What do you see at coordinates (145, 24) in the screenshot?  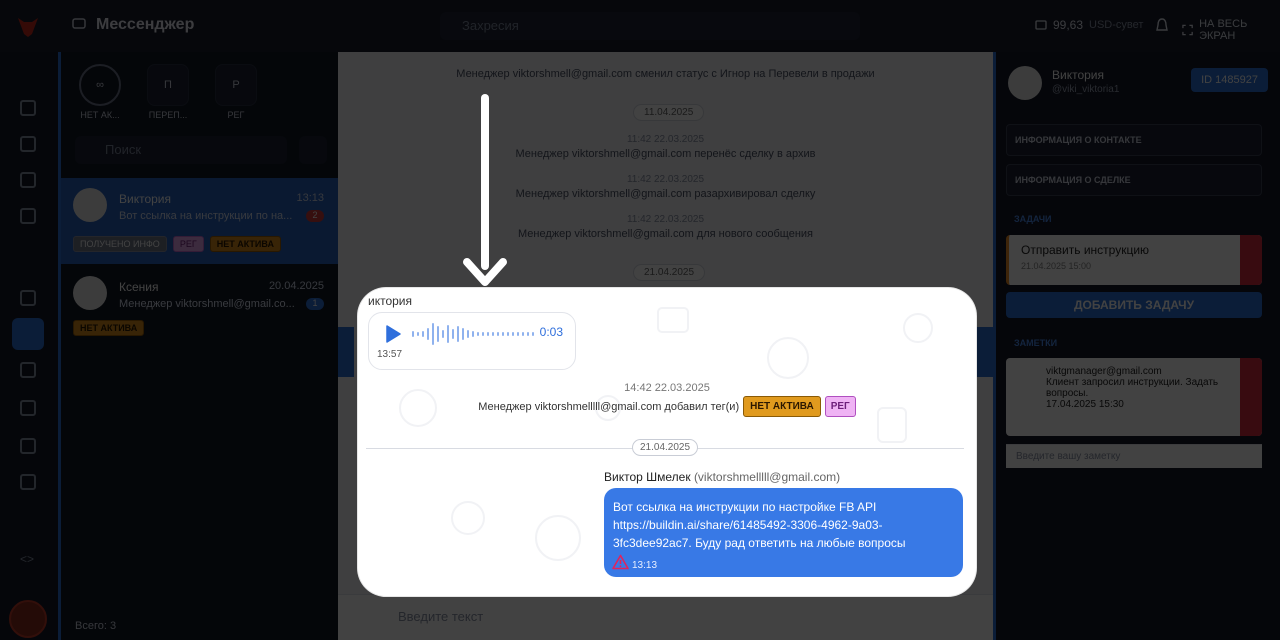 I see `app-title-text: Мессенджер` at bounding box center [145, 24].